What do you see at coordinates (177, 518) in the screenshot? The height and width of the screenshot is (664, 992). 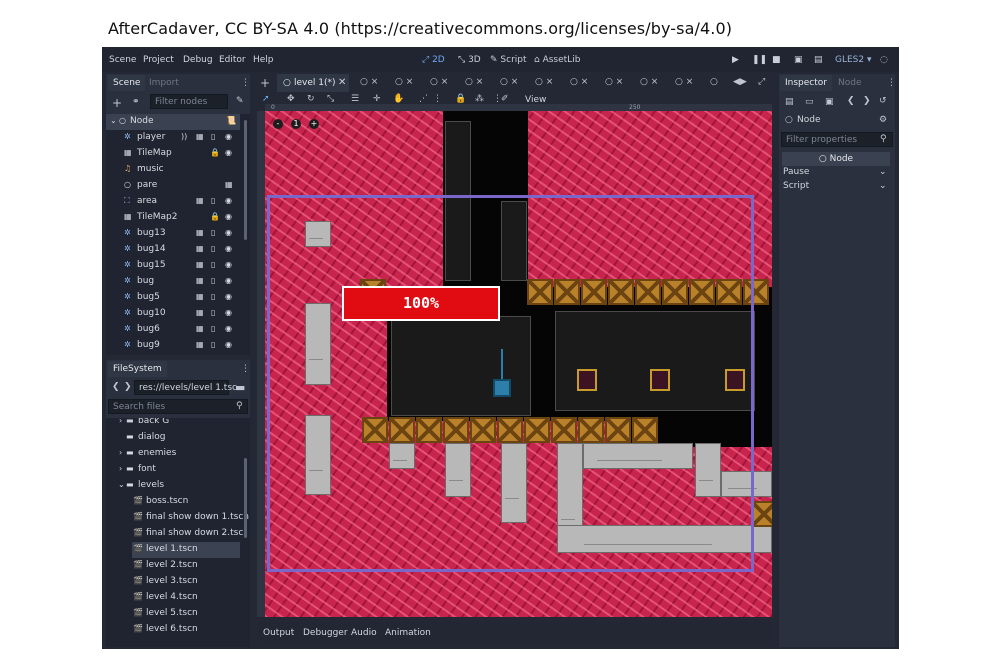 I see `file-final-show-down-1: 🎬 final show down 1.tscn` at bounding box center [177, 518].